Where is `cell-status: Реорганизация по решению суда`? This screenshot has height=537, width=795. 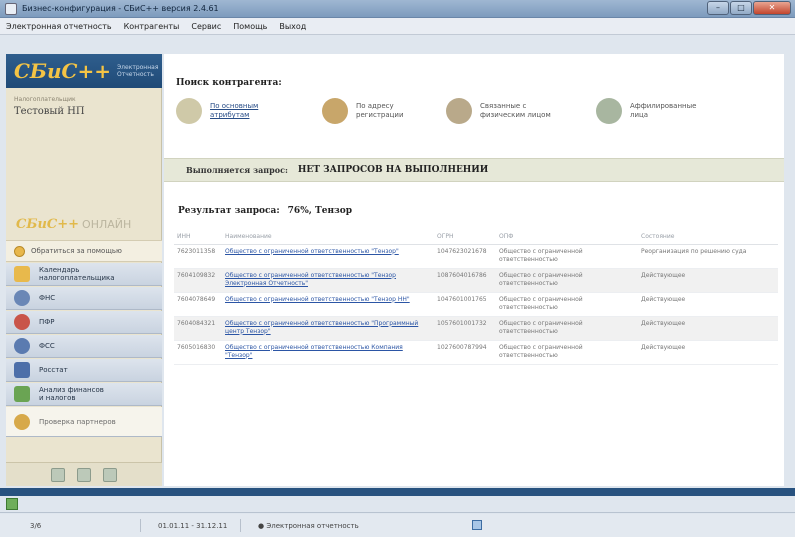 cell-status: Реорганизация по решению суда is located at coordinates (708, 256).